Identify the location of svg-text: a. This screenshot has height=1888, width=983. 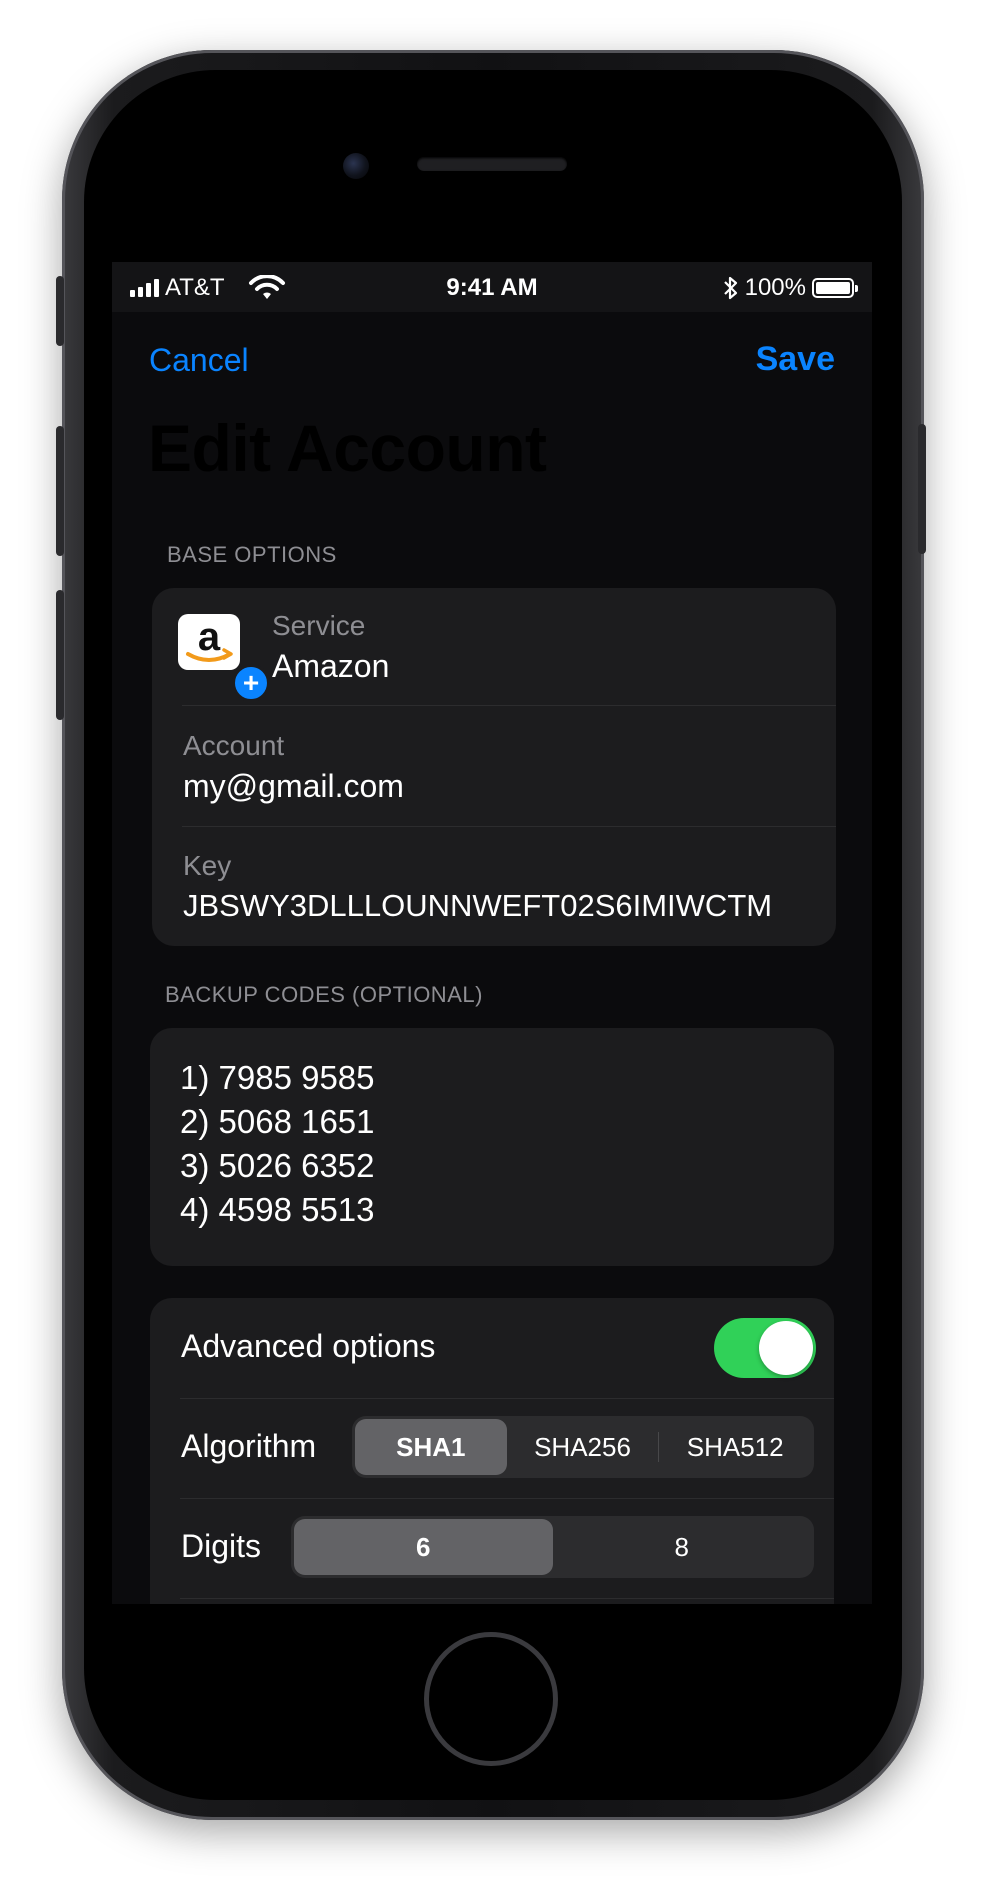
(209, 637).